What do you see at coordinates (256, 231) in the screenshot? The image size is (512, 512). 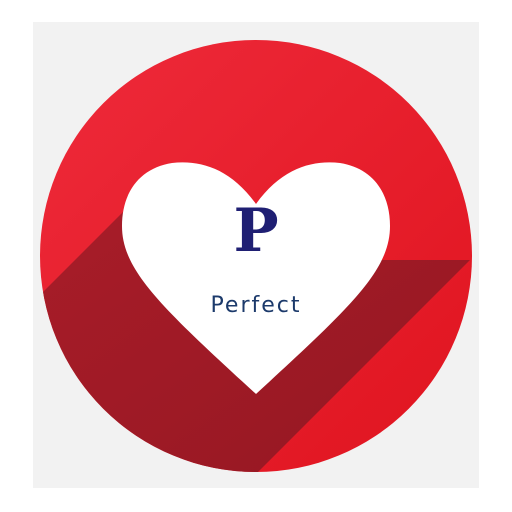 I see `logo-monogram: P` at bounding box center [256, 231].